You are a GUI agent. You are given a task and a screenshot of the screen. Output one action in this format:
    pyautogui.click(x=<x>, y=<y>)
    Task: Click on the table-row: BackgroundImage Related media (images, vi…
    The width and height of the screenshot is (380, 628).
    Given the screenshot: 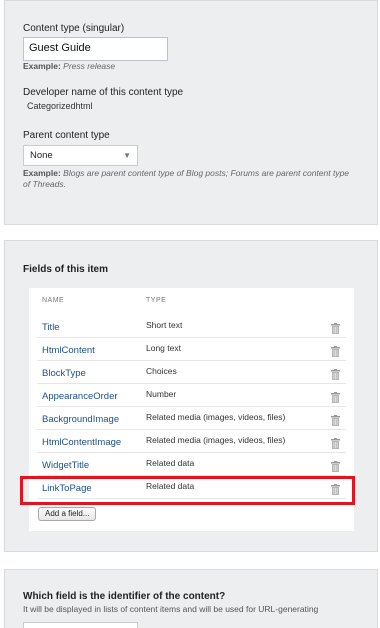 What is the action you would take?
    pyautogui.click(x=191, y=419)
    